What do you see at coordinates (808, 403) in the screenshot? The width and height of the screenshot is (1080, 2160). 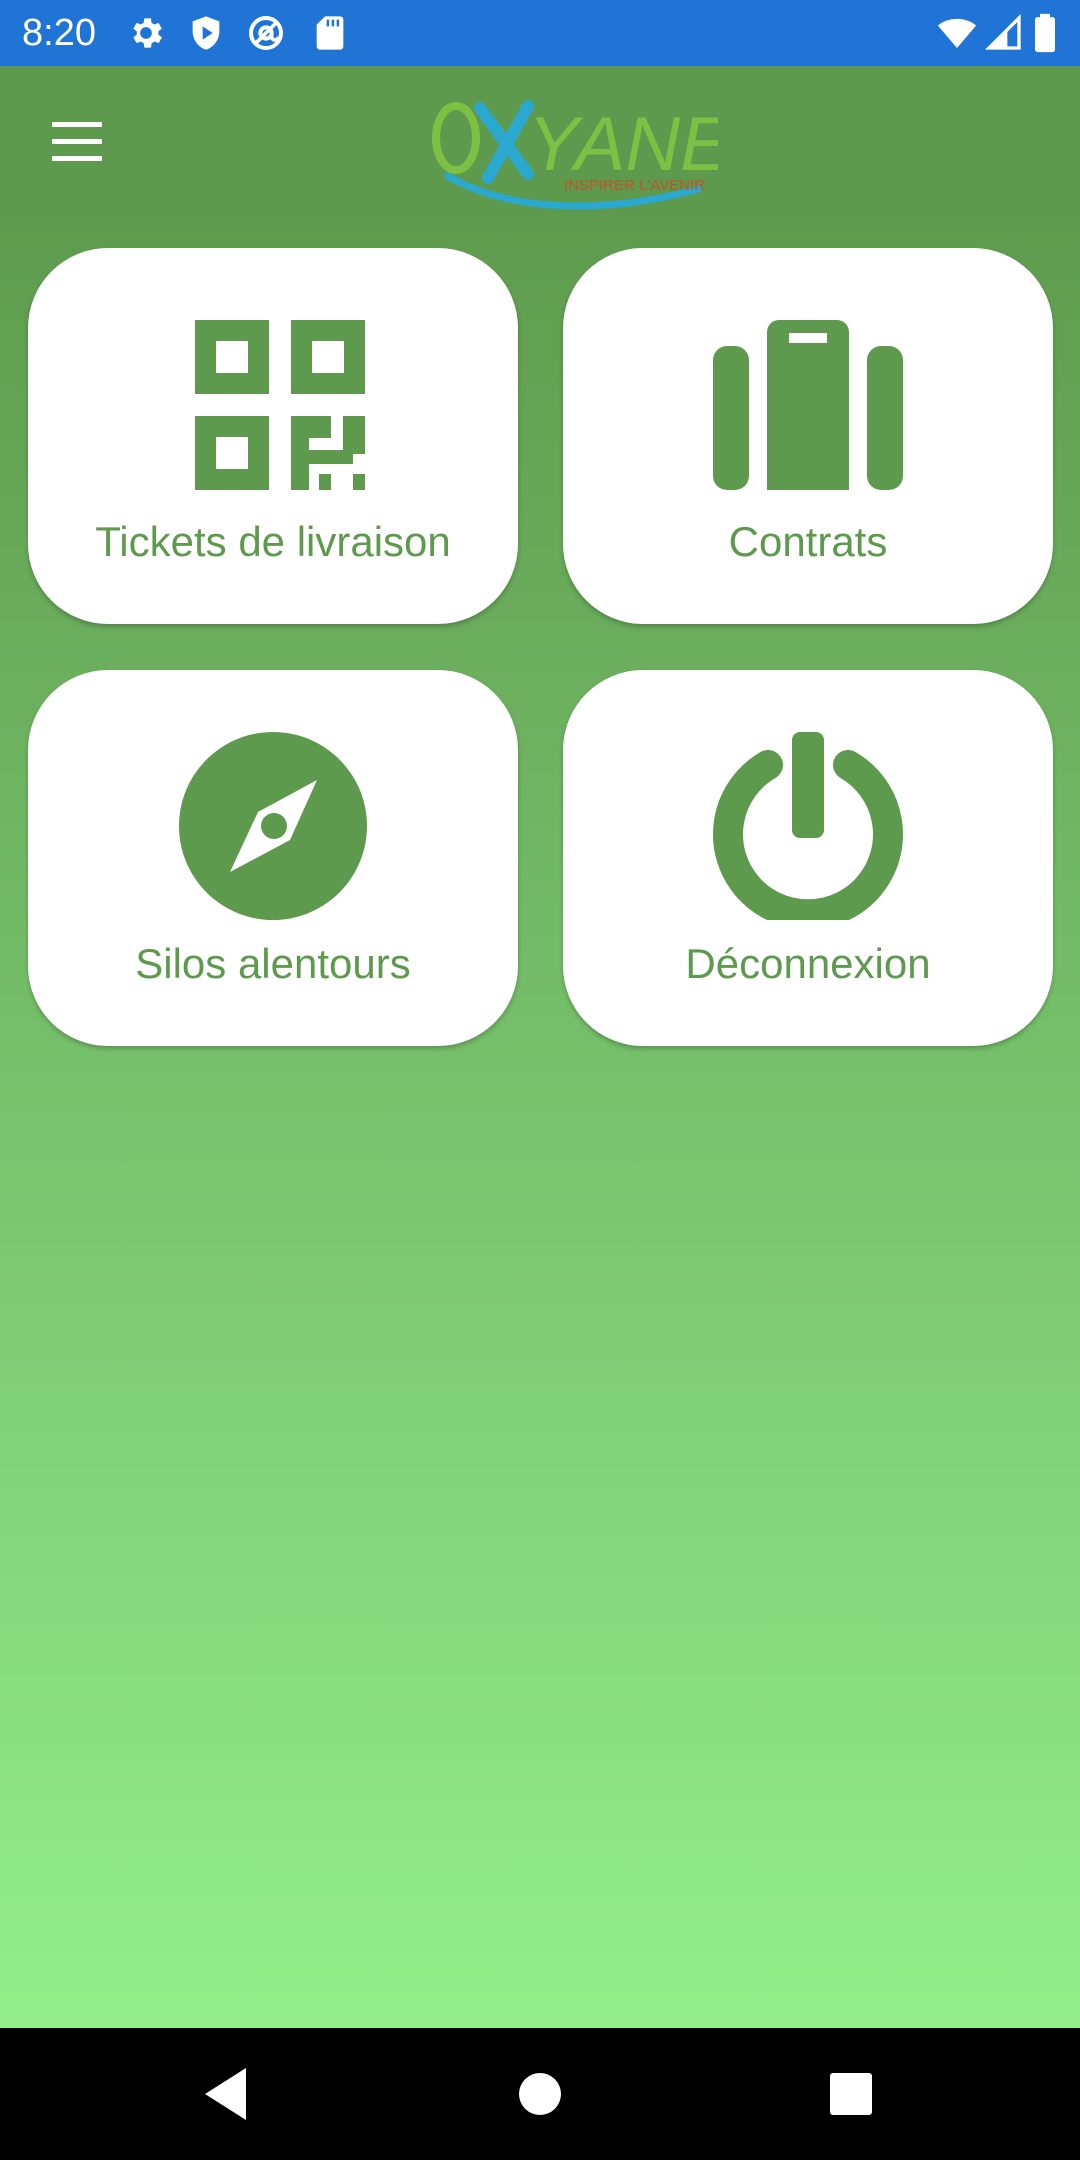 I see `suitcase-icon` at bounding box center [808, 403].